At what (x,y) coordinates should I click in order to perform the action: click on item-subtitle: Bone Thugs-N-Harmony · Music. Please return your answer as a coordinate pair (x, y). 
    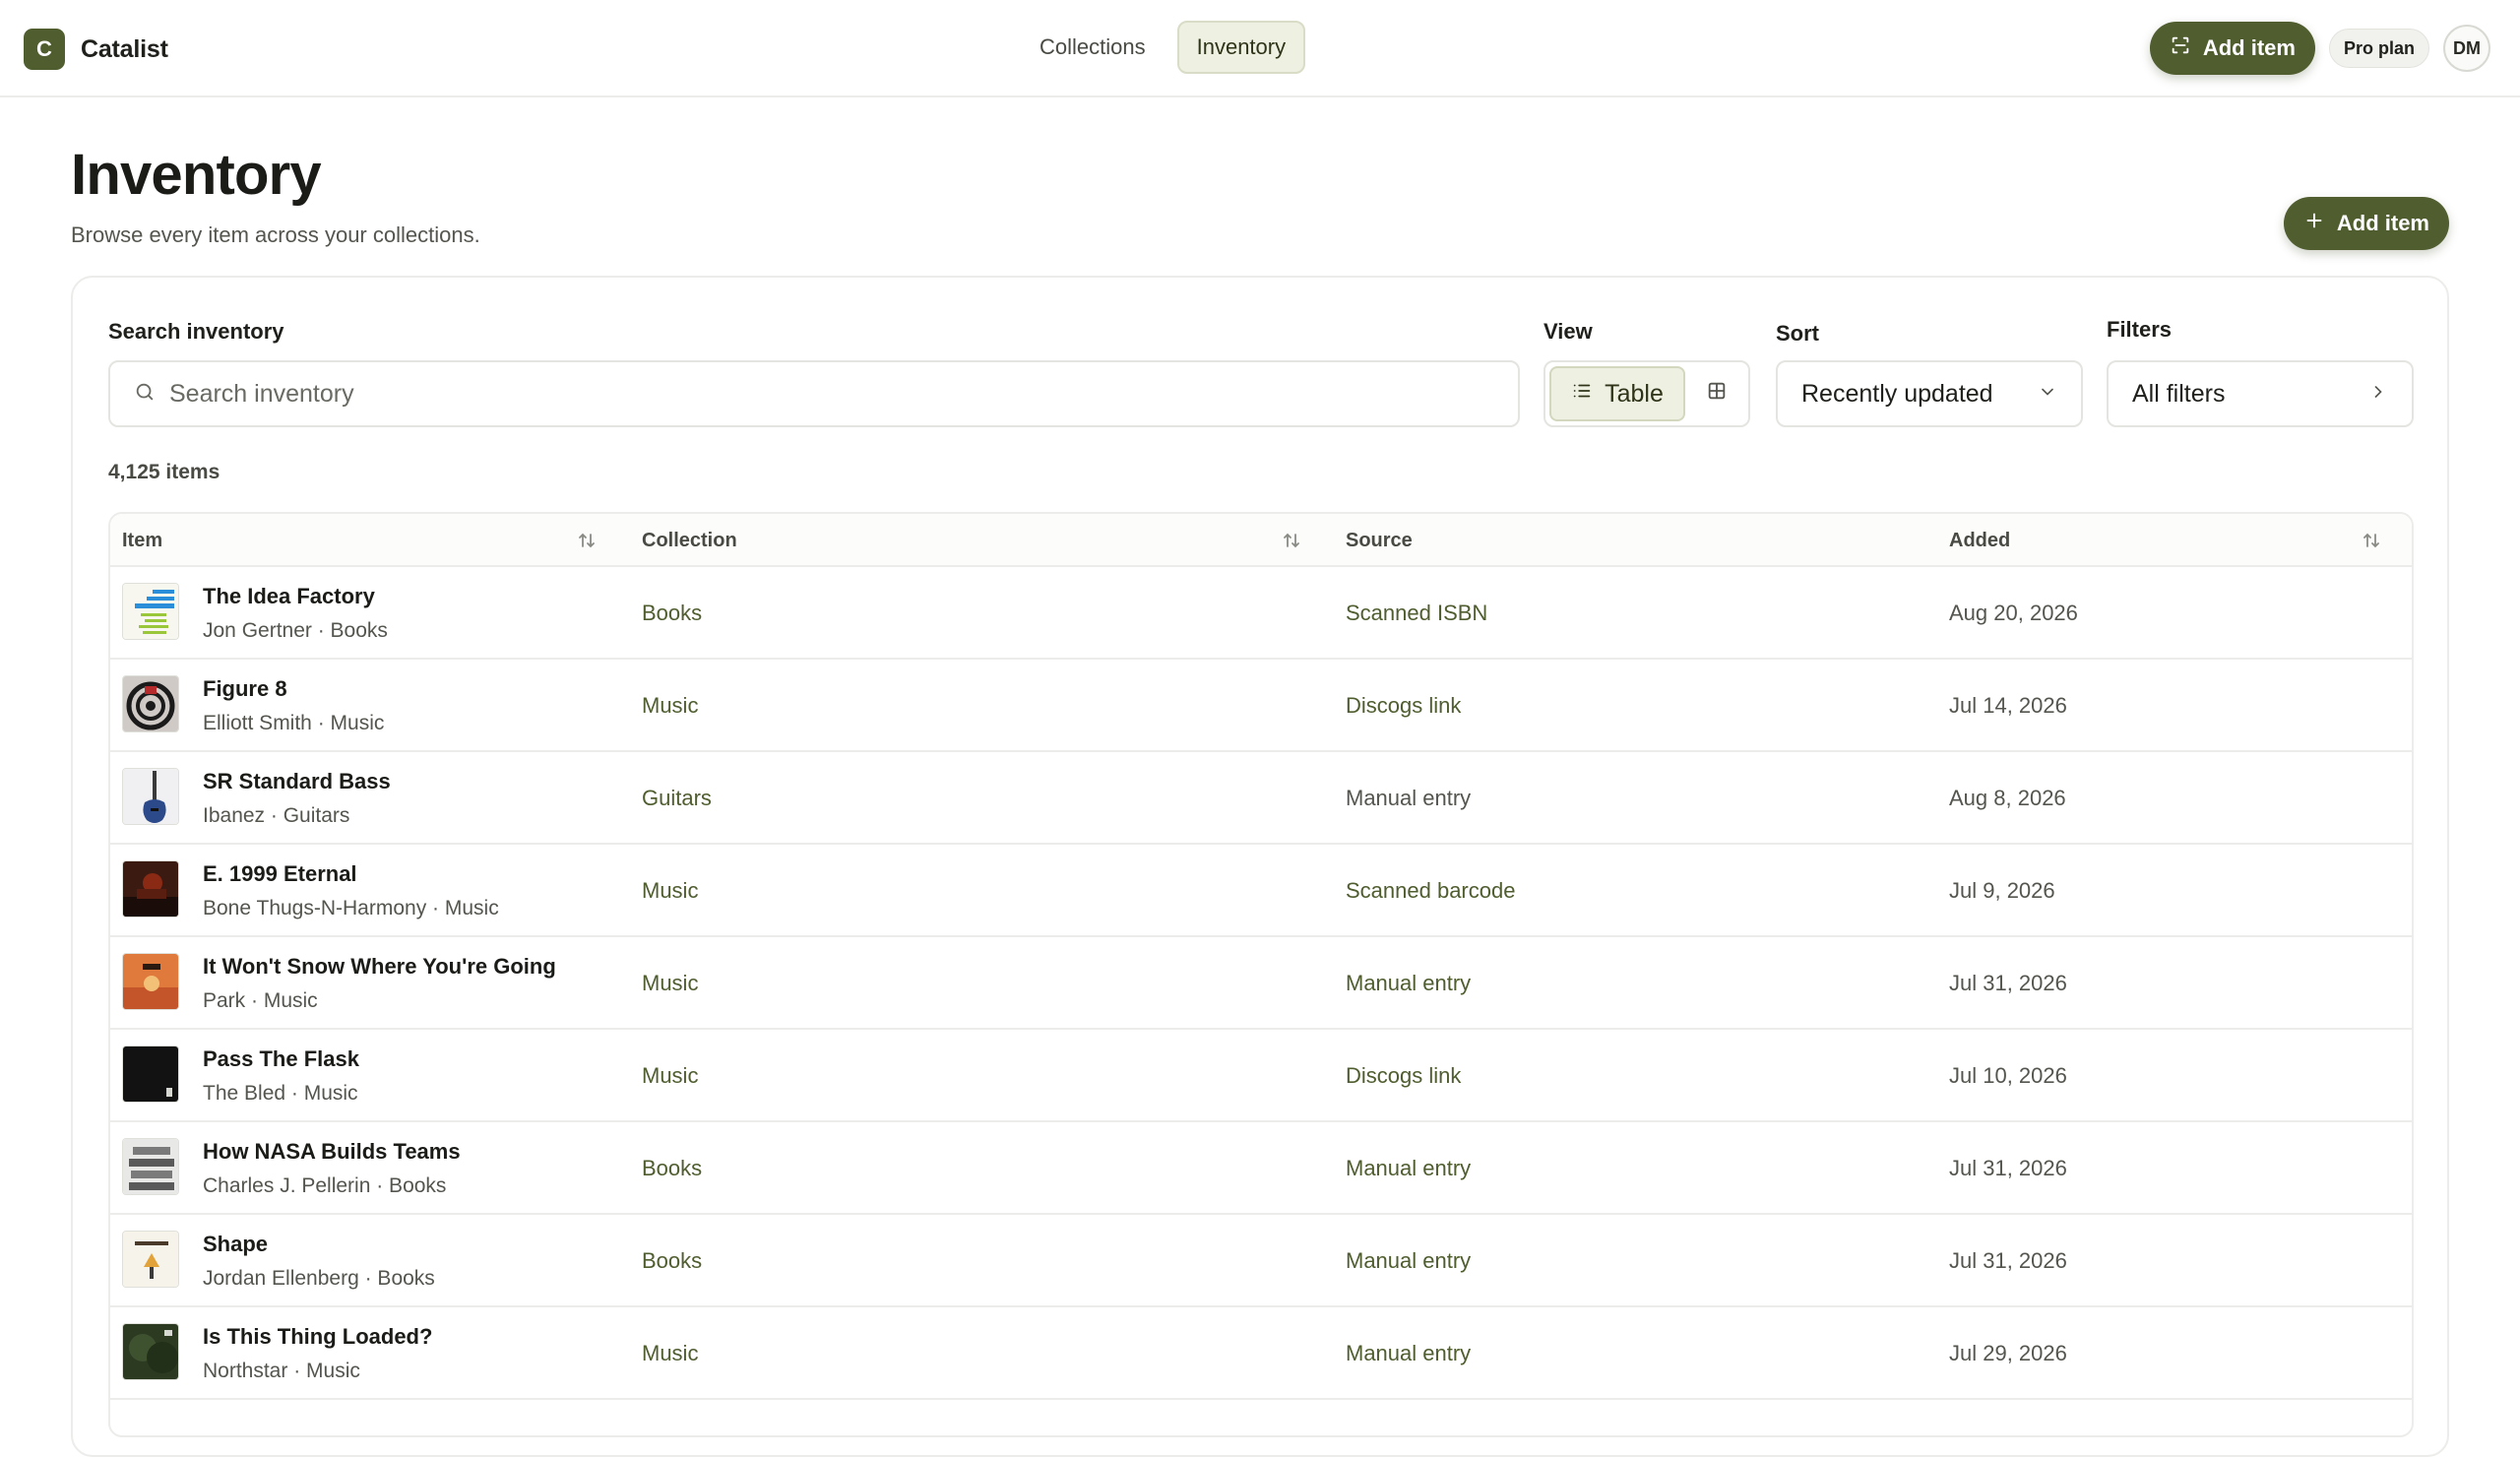
    Looking at the image, I should click on (351, 908).